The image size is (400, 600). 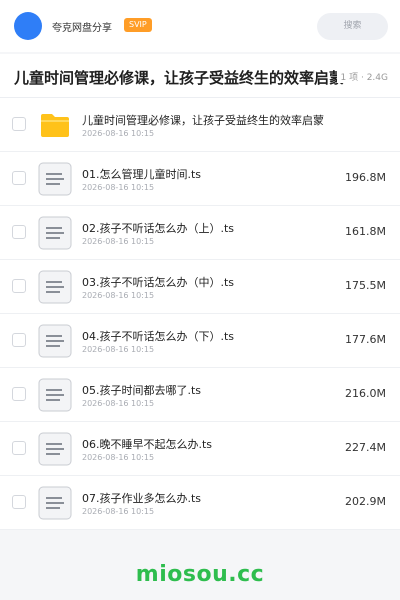 What do you see at coordinates (365, 501) in the screenshot?
I see `file-size: 202.9M` at bounding box center [365, 501].